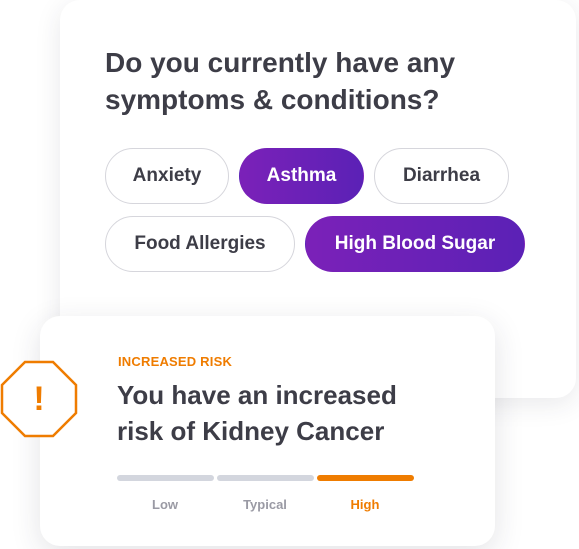  I want to click on scale-label-high: High, so click(365, 504).